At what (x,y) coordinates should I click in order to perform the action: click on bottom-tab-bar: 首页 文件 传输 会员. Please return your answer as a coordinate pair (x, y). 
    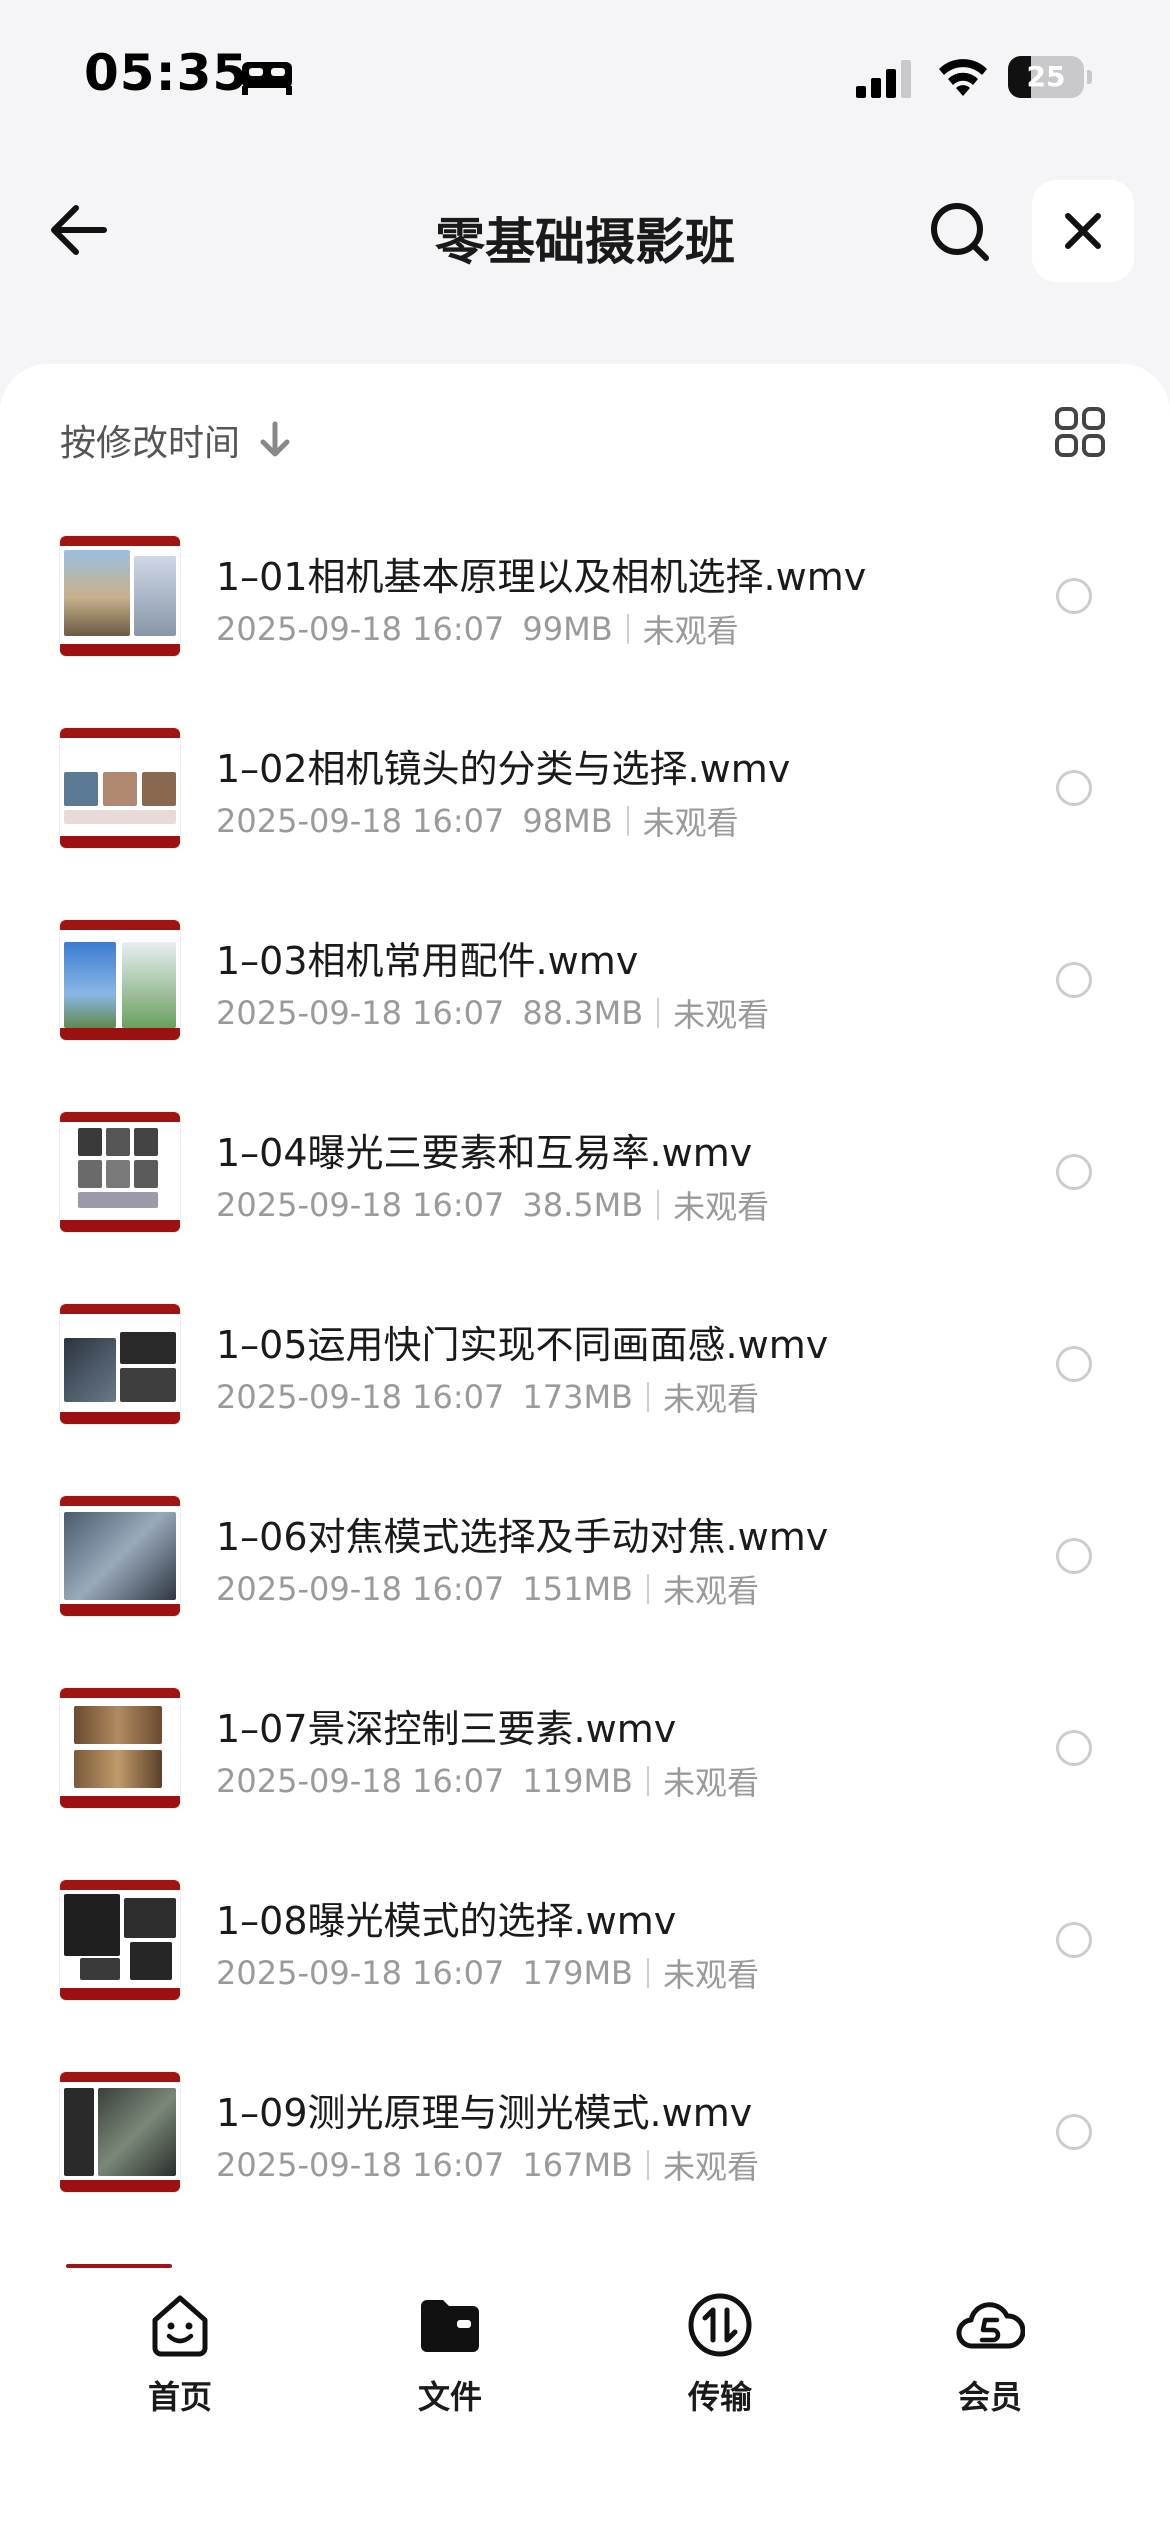
    Looking at the image, I should click on (585, 2400).